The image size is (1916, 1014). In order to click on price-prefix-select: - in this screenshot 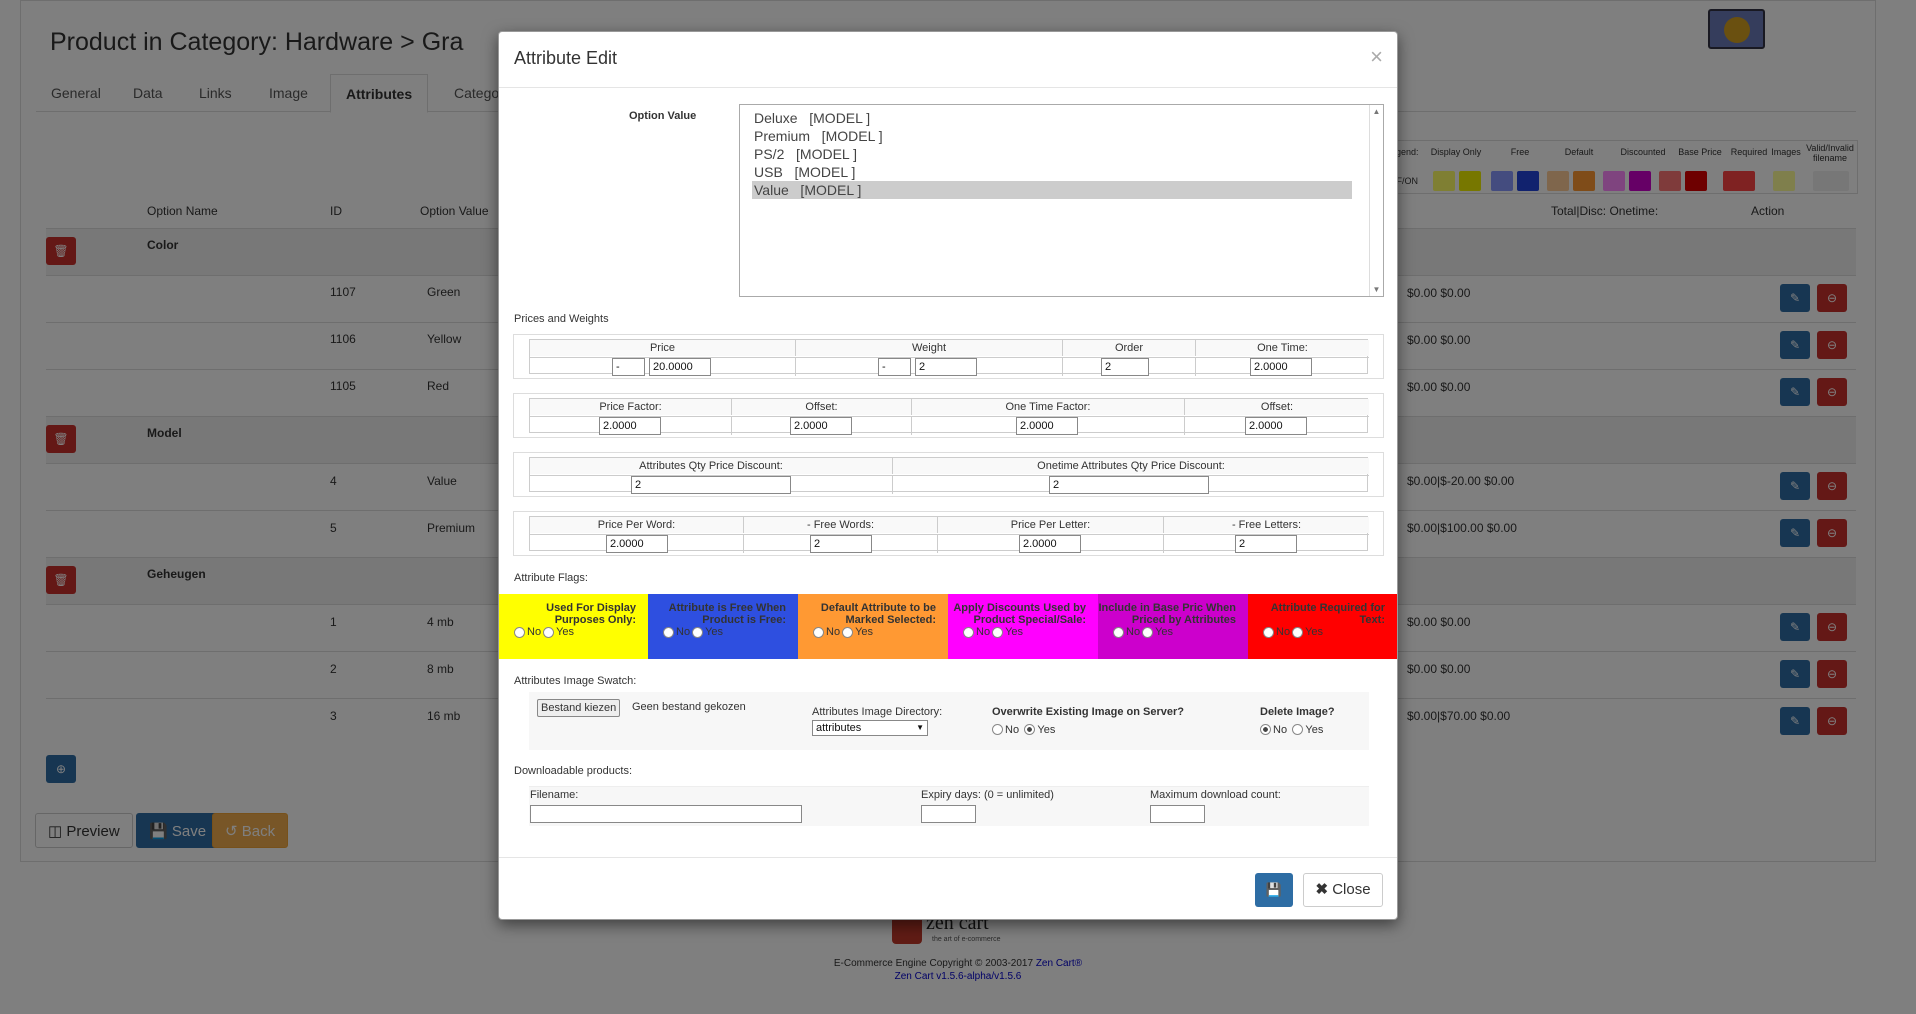, I will do `click(628, 367)`.